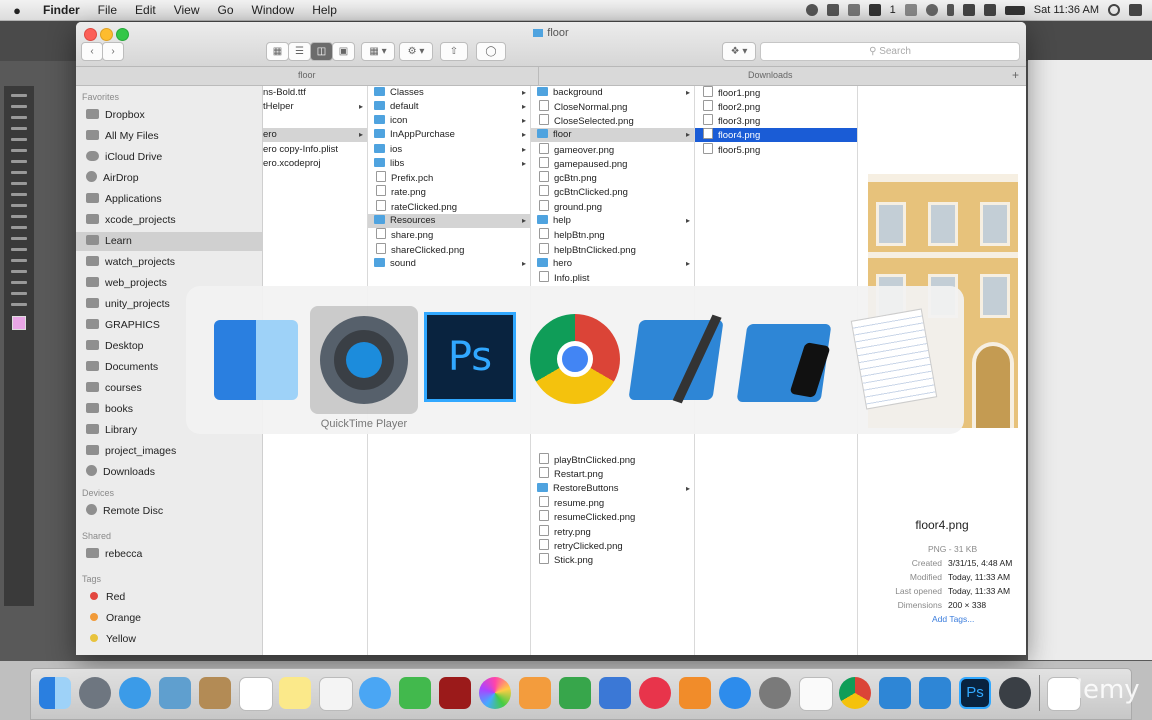 The height and width of the screenshot is (720, 1152). I want to click on dropbox-toolbar-button: ❖ ▾, so click(739, 51).